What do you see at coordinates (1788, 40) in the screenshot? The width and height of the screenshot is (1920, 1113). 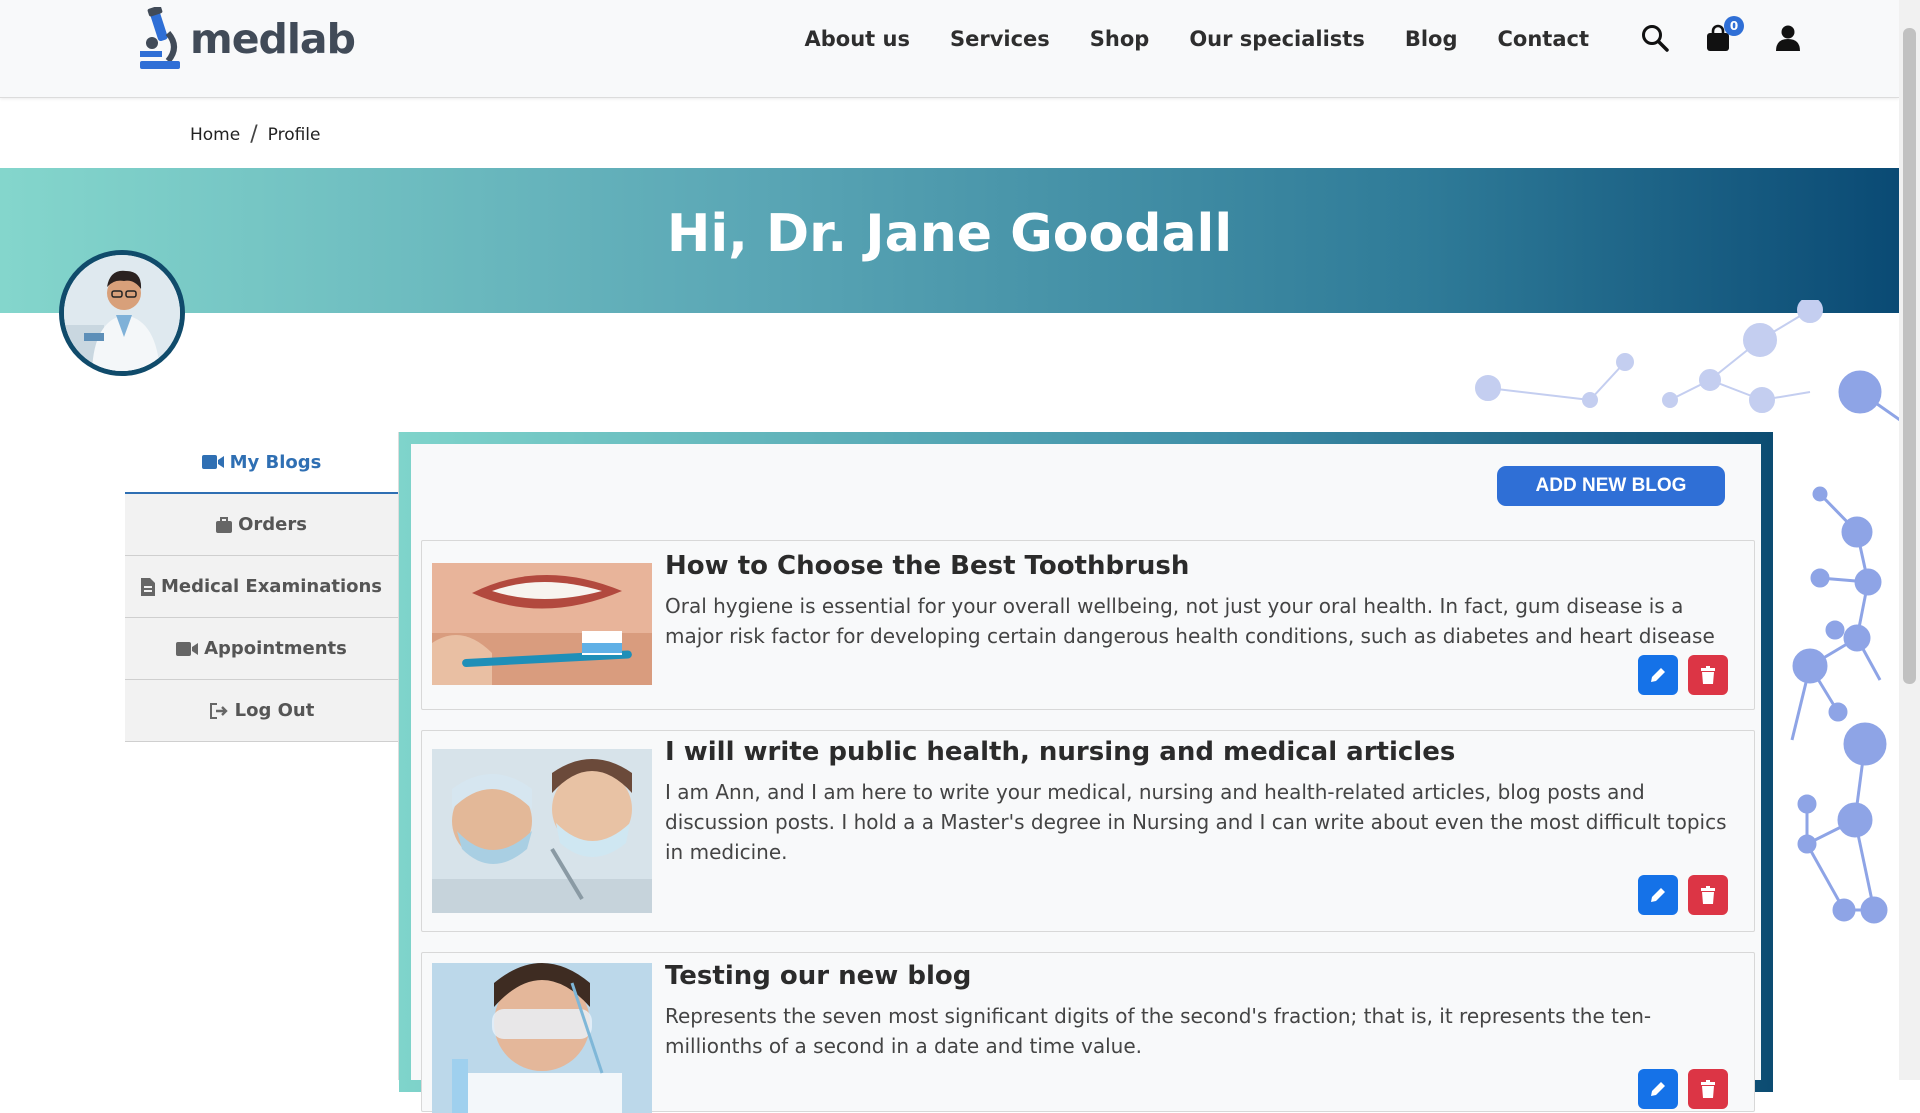 I see `user-account-icon` at bounding box center [1788, 40].